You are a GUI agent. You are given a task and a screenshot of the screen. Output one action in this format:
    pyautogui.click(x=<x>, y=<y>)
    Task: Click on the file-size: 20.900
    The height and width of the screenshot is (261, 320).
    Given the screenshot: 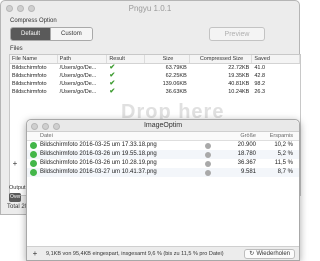 What is the action you would take?
    pyautogui.click(x=246, y=145)
    